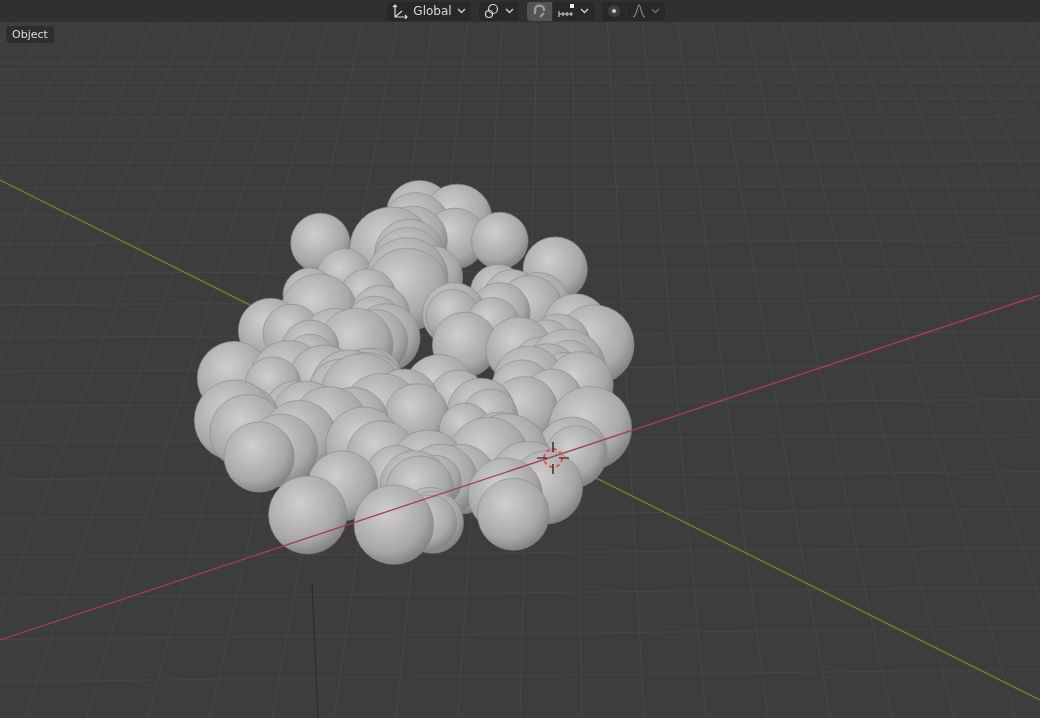 The image size is (1040, 718). Describe the element at coordinates (400, 11) in the screenshot. I see `axes-icon` at that location.